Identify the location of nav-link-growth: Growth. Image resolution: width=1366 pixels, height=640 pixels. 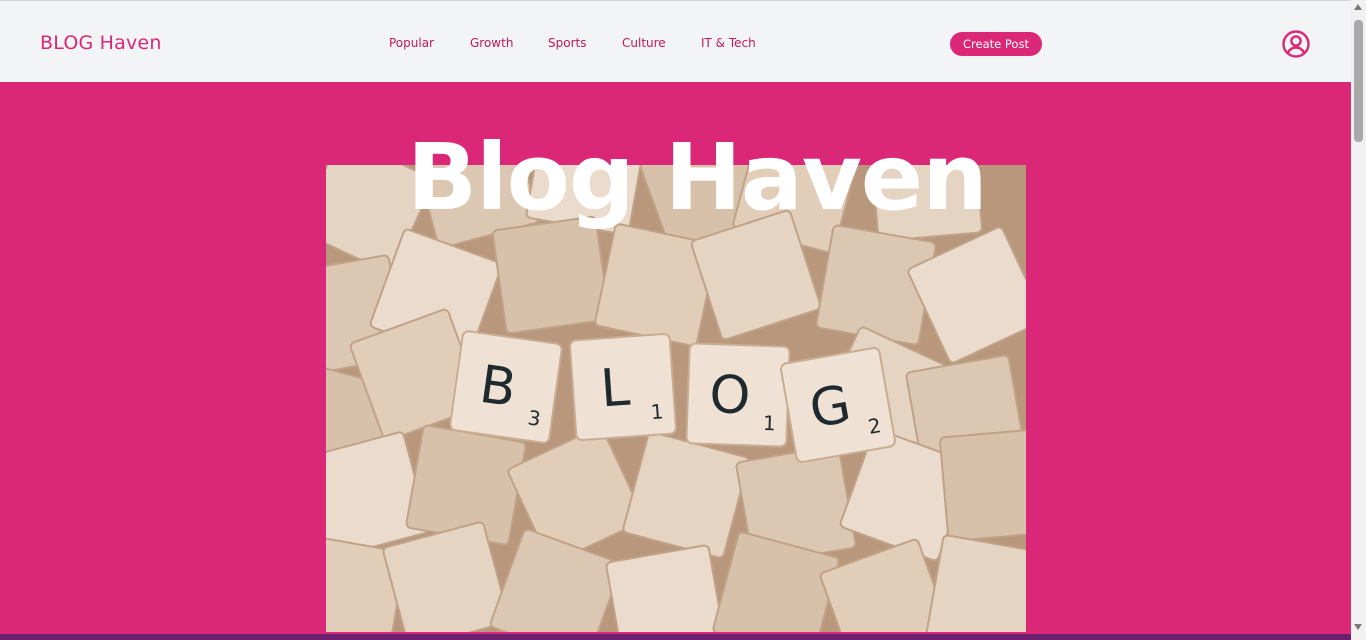
(491, 43).